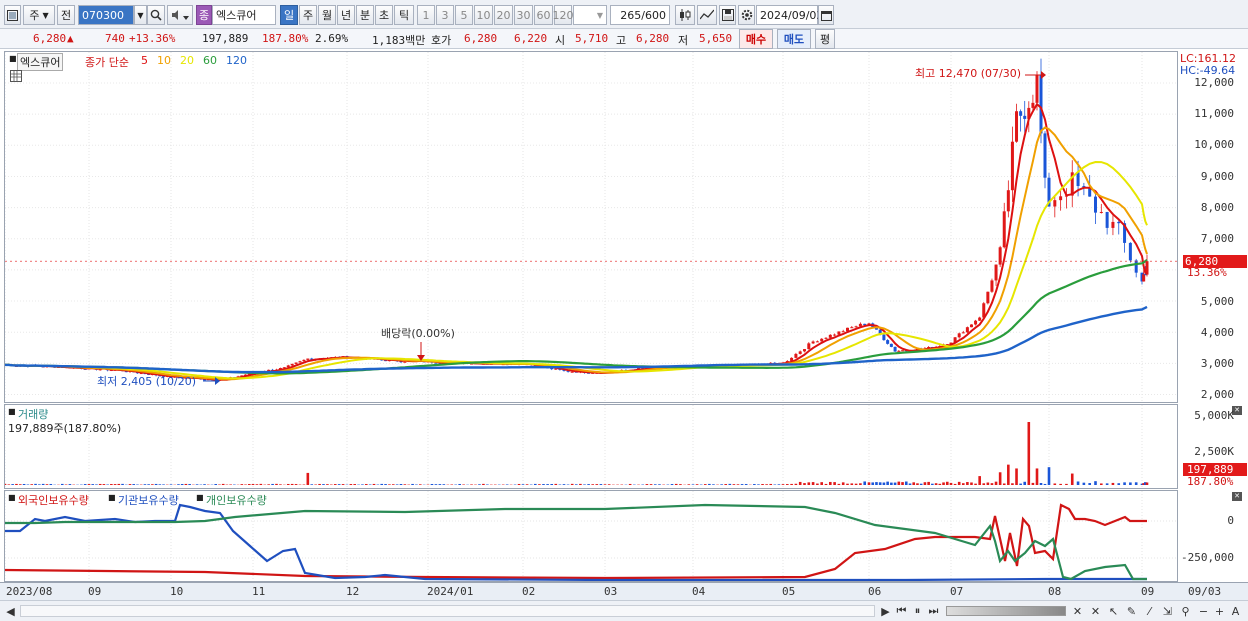 The width and height of the screenshot is (1248, 621). Describe the element at coordinates (592, 38) in the screenshot. I see `open-price: 5,710` at that location.